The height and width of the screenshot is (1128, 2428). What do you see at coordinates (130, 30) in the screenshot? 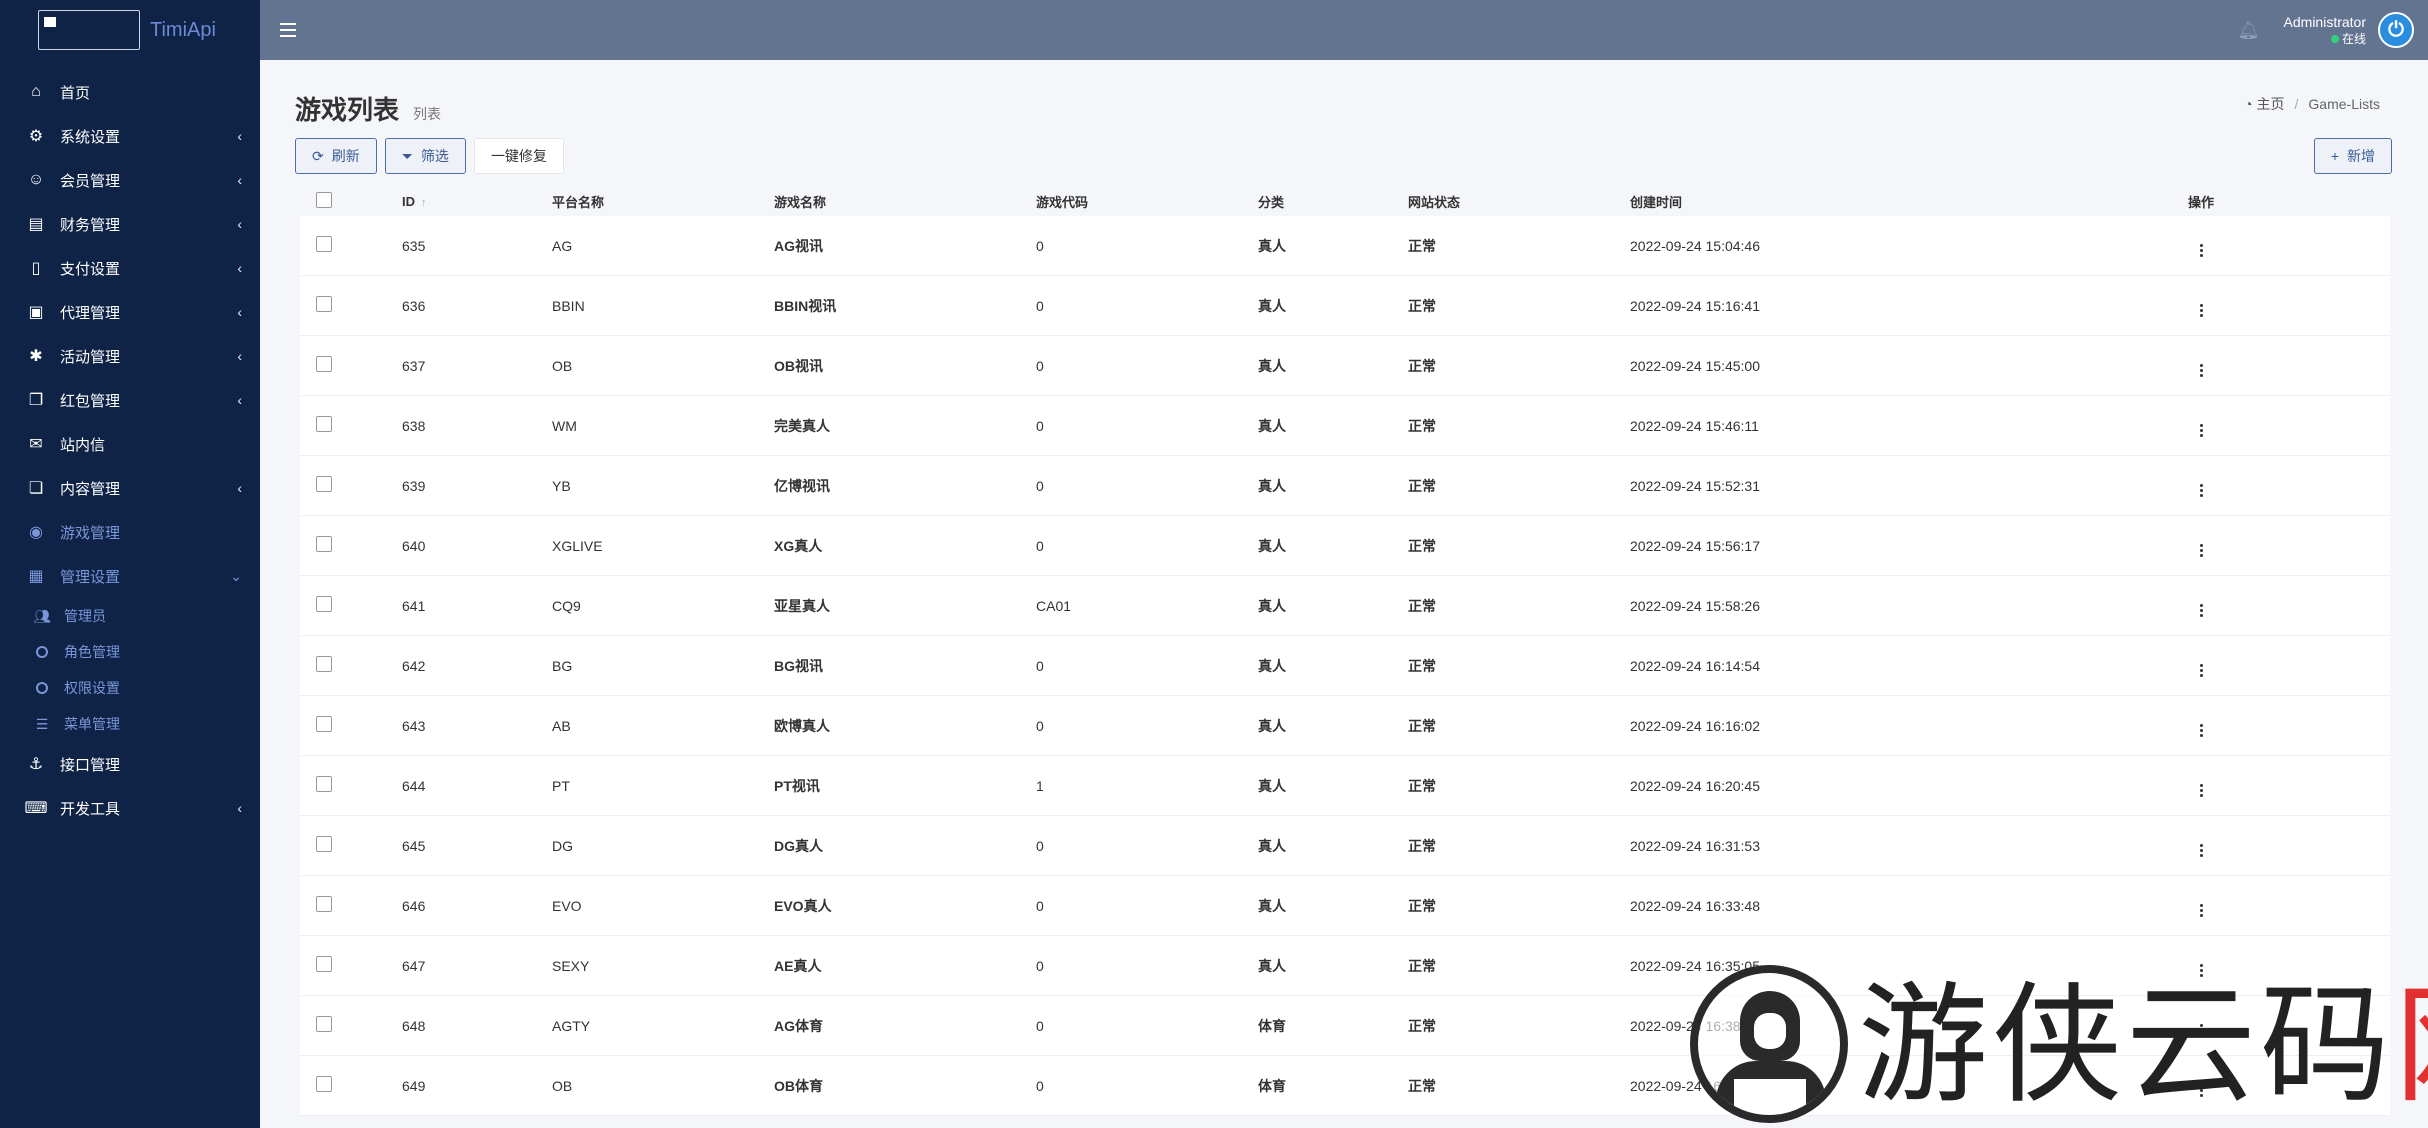
I see `brand: TimiApi` at bounding box center [130, 30].